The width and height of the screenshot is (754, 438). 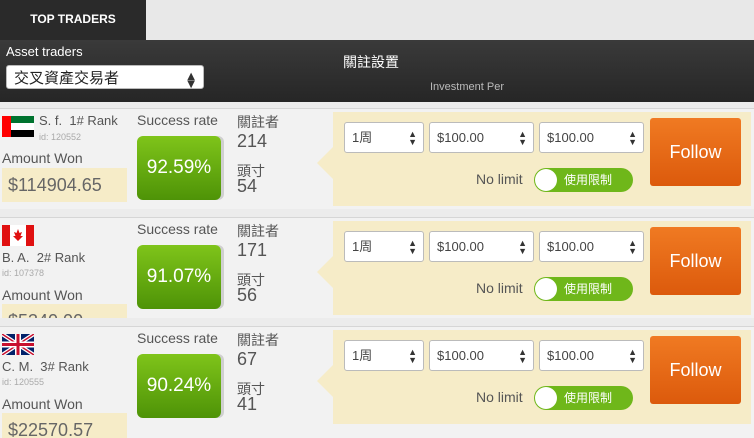 I want to click on success-rate-badge: 91.07%, so click(x=179, y=277).